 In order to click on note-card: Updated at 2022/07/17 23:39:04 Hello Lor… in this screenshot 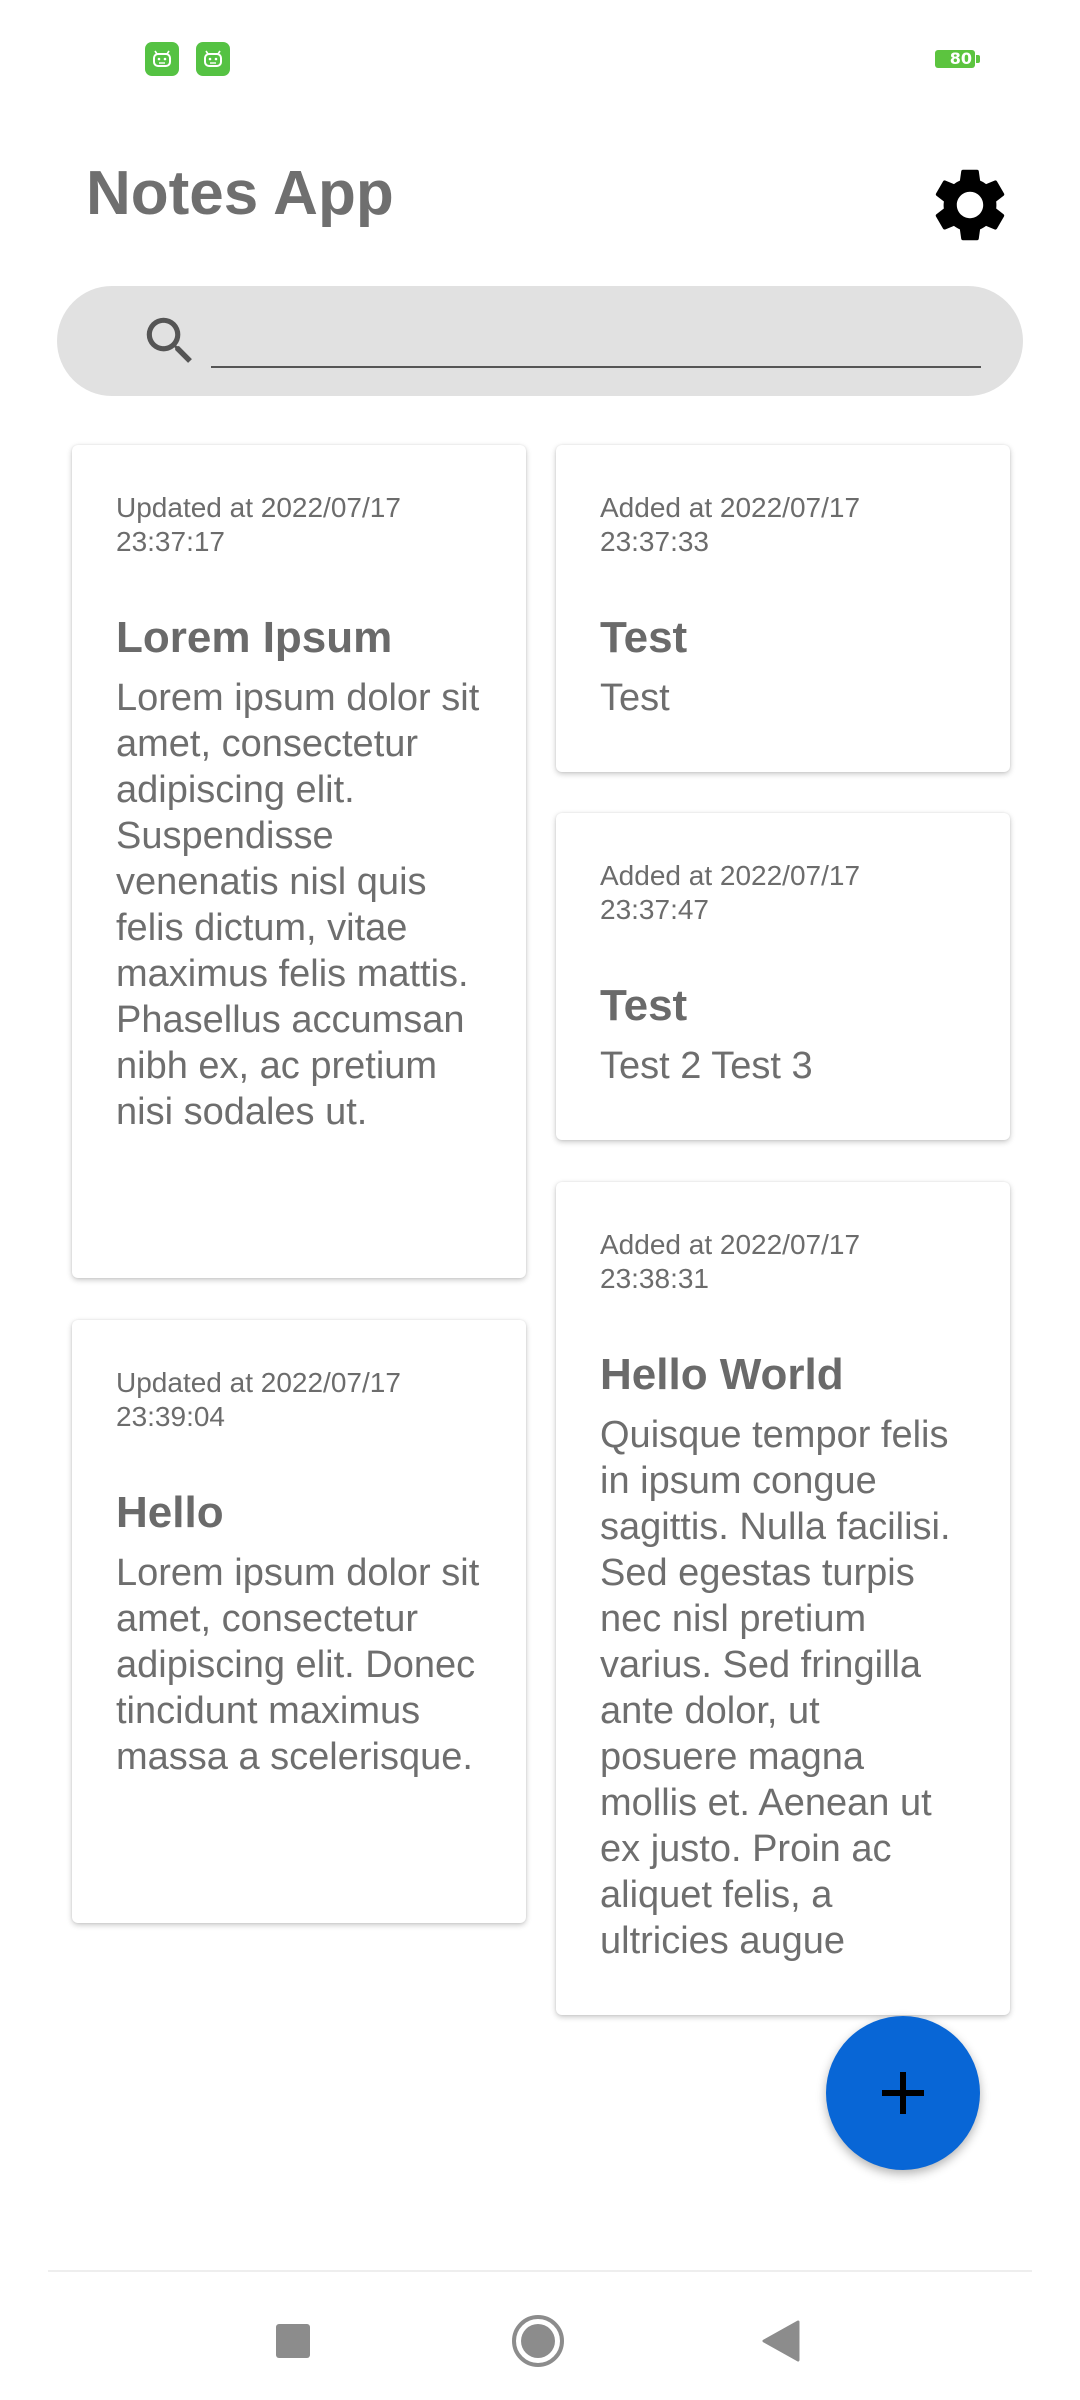, I will do `click(299, 1621)`.